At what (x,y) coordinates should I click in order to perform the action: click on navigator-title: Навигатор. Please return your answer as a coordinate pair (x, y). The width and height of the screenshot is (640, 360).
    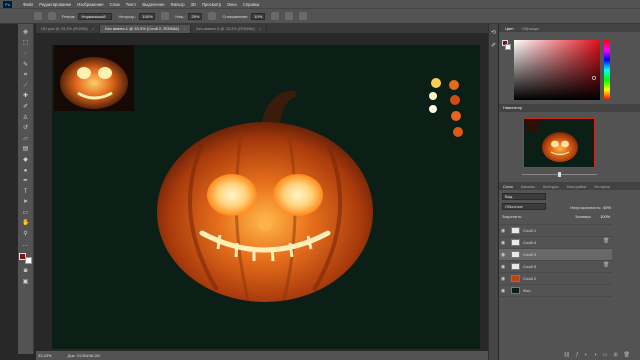
    Looking at the image, I should click on (512, 107).